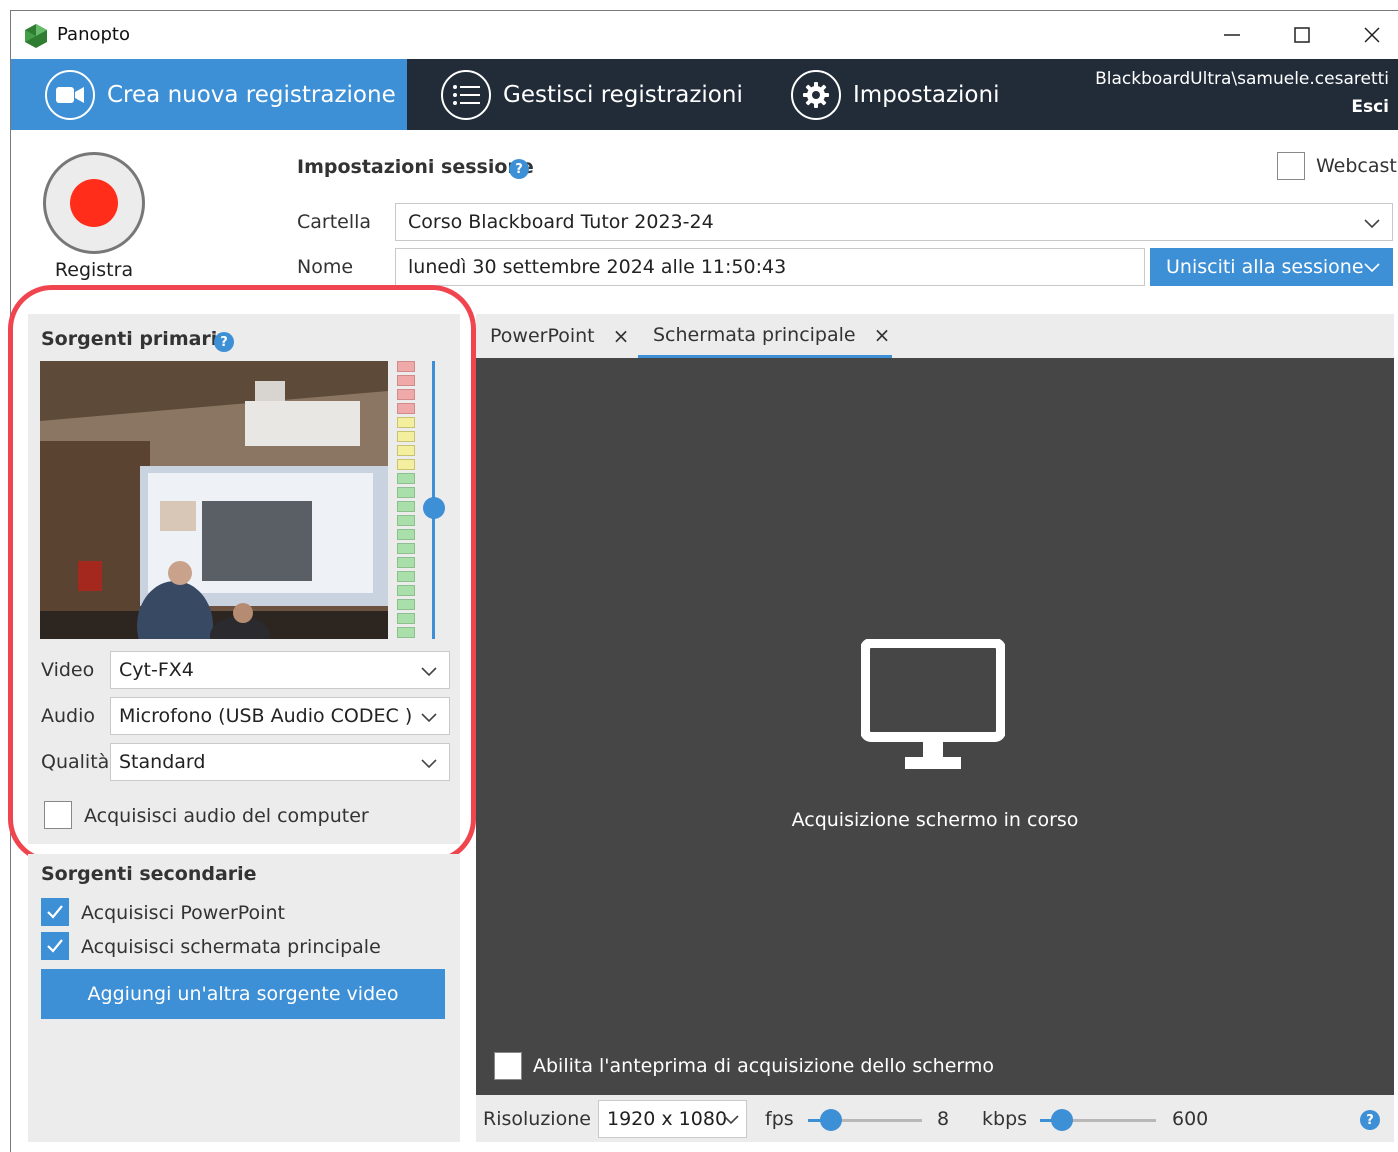 Image resolution: width=1398 pixels, height=1152 pixels. Describe the element at coordinates (519, 169) in the screenshot. I see `session-help-icon: ?` at that location.